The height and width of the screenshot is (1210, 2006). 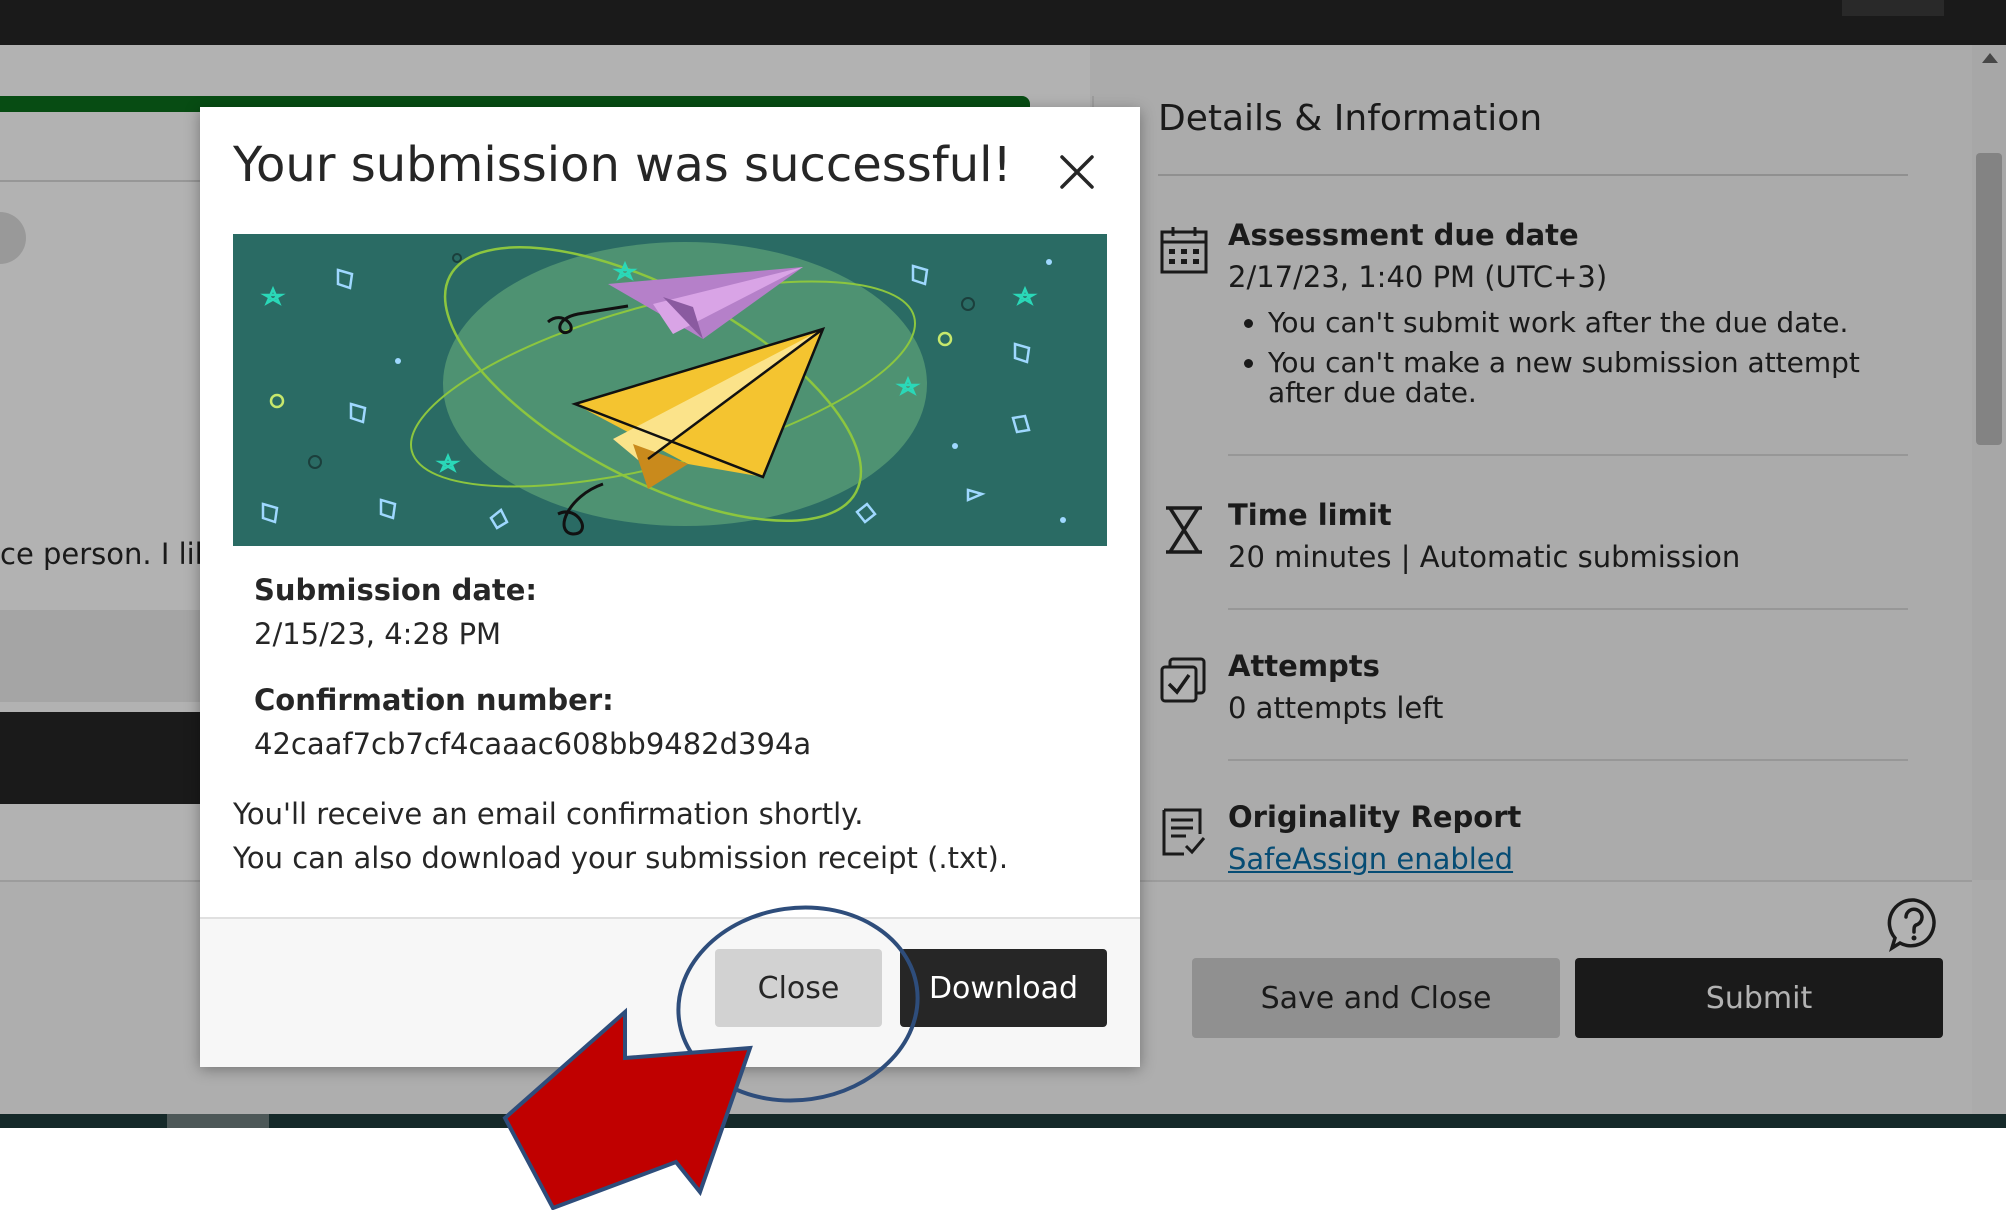 I want to click on close-icon, so click(x=1077, y=172).